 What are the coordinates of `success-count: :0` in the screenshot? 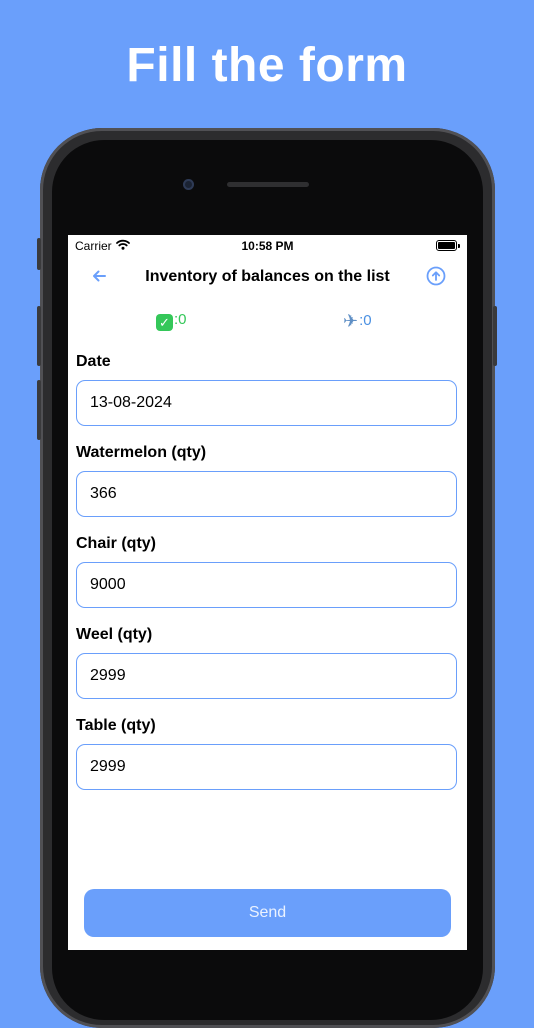 It's located at (180, 319).